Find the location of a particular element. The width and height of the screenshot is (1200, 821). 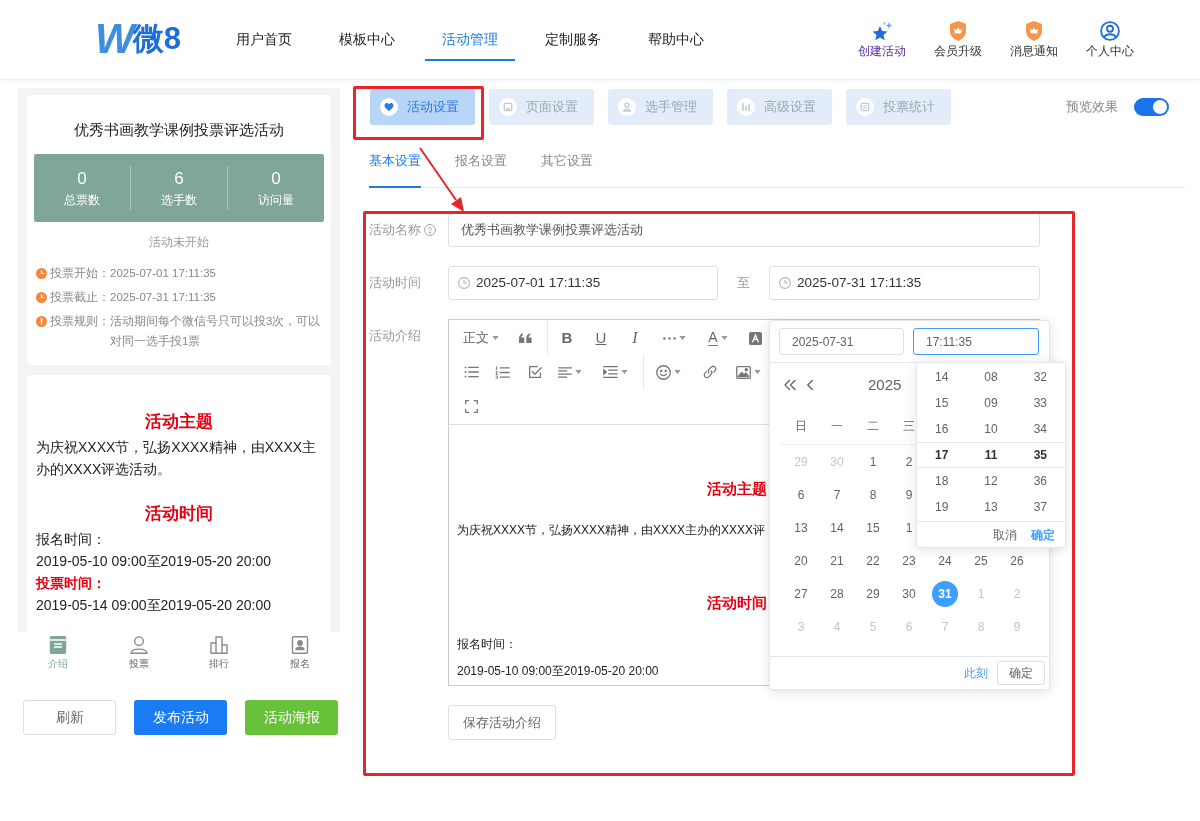

cancel-button: 取消 is located at coordinates (1005, 534).